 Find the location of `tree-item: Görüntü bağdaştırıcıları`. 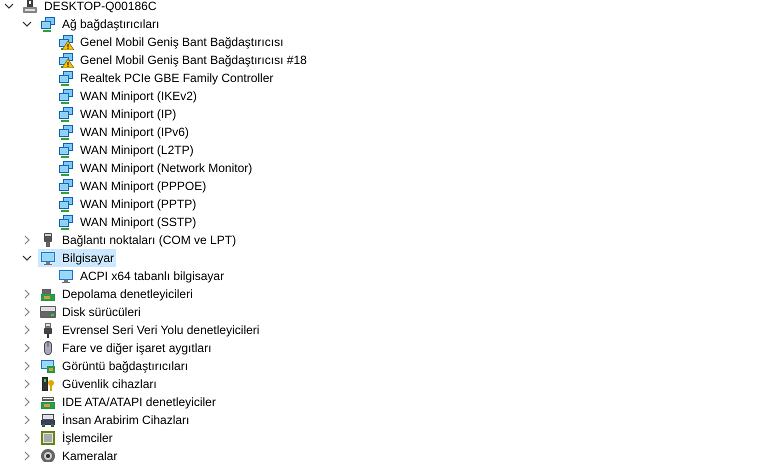

tree-item: Görüntü bağdaştırıcıları is located at coordinates (114, 366).